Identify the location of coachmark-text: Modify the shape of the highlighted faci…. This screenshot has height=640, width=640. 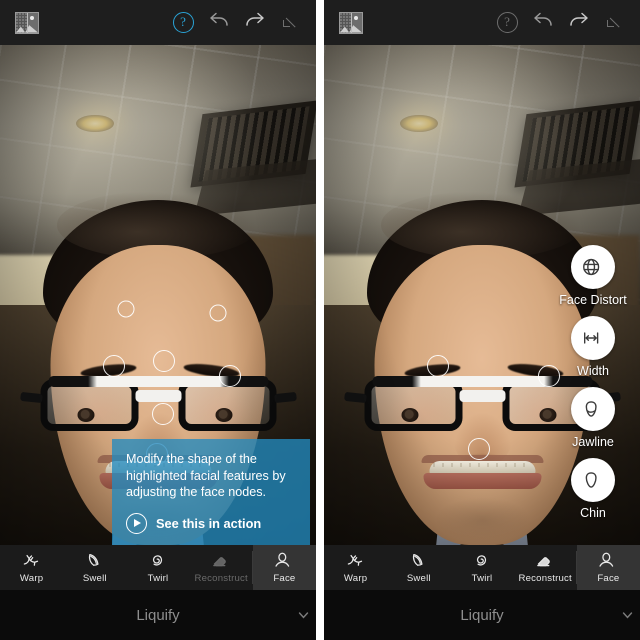
(206, 476).